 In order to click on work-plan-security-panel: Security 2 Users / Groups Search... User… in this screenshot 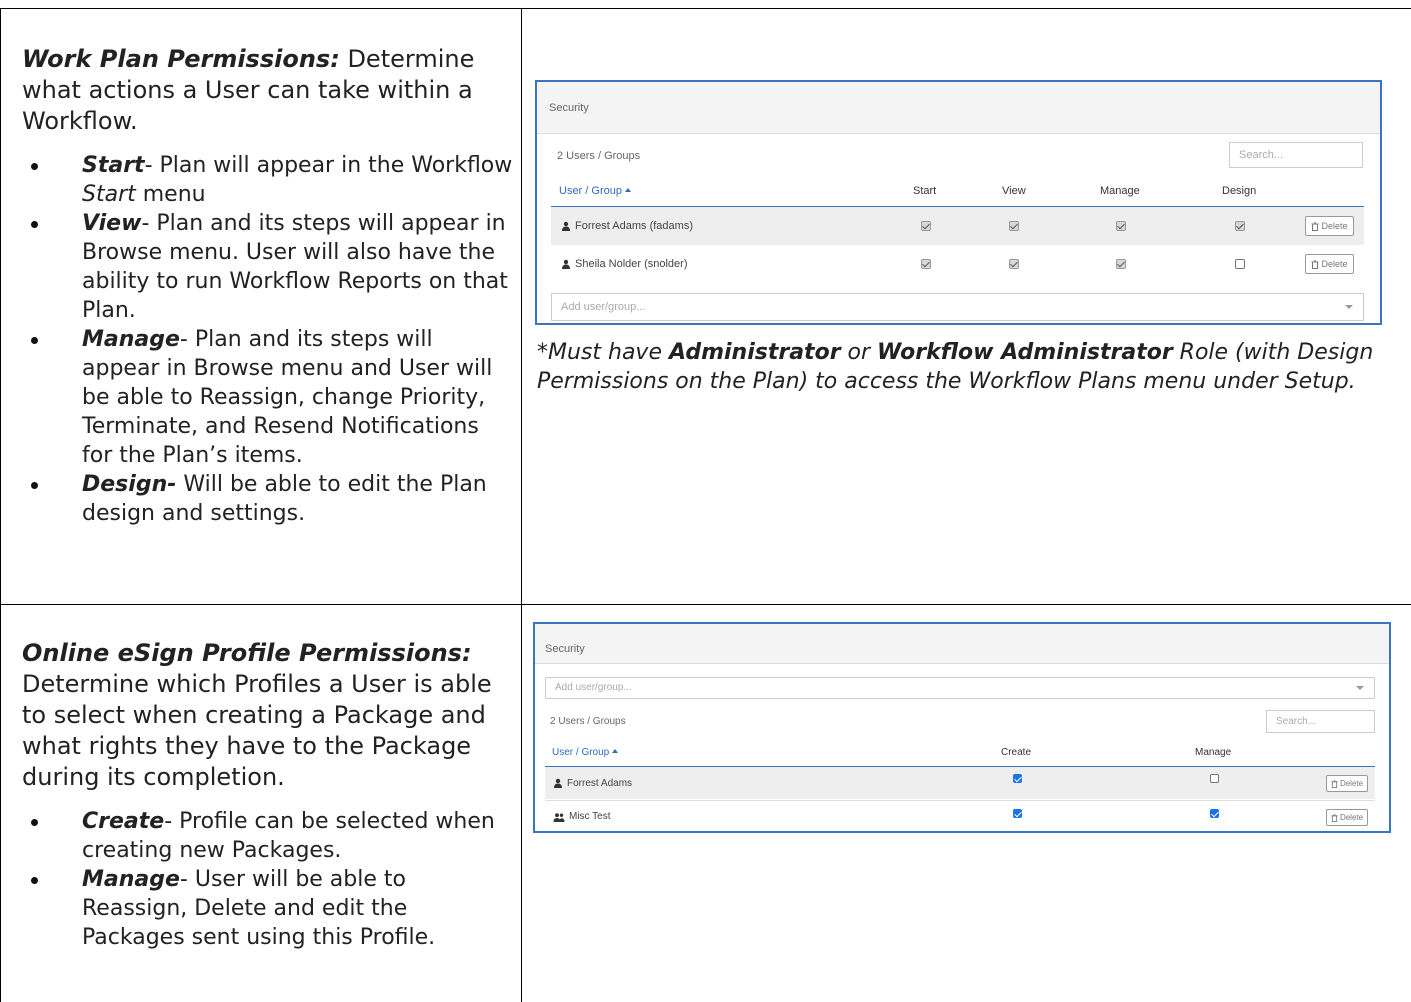, I will do `click(958, 202)`.